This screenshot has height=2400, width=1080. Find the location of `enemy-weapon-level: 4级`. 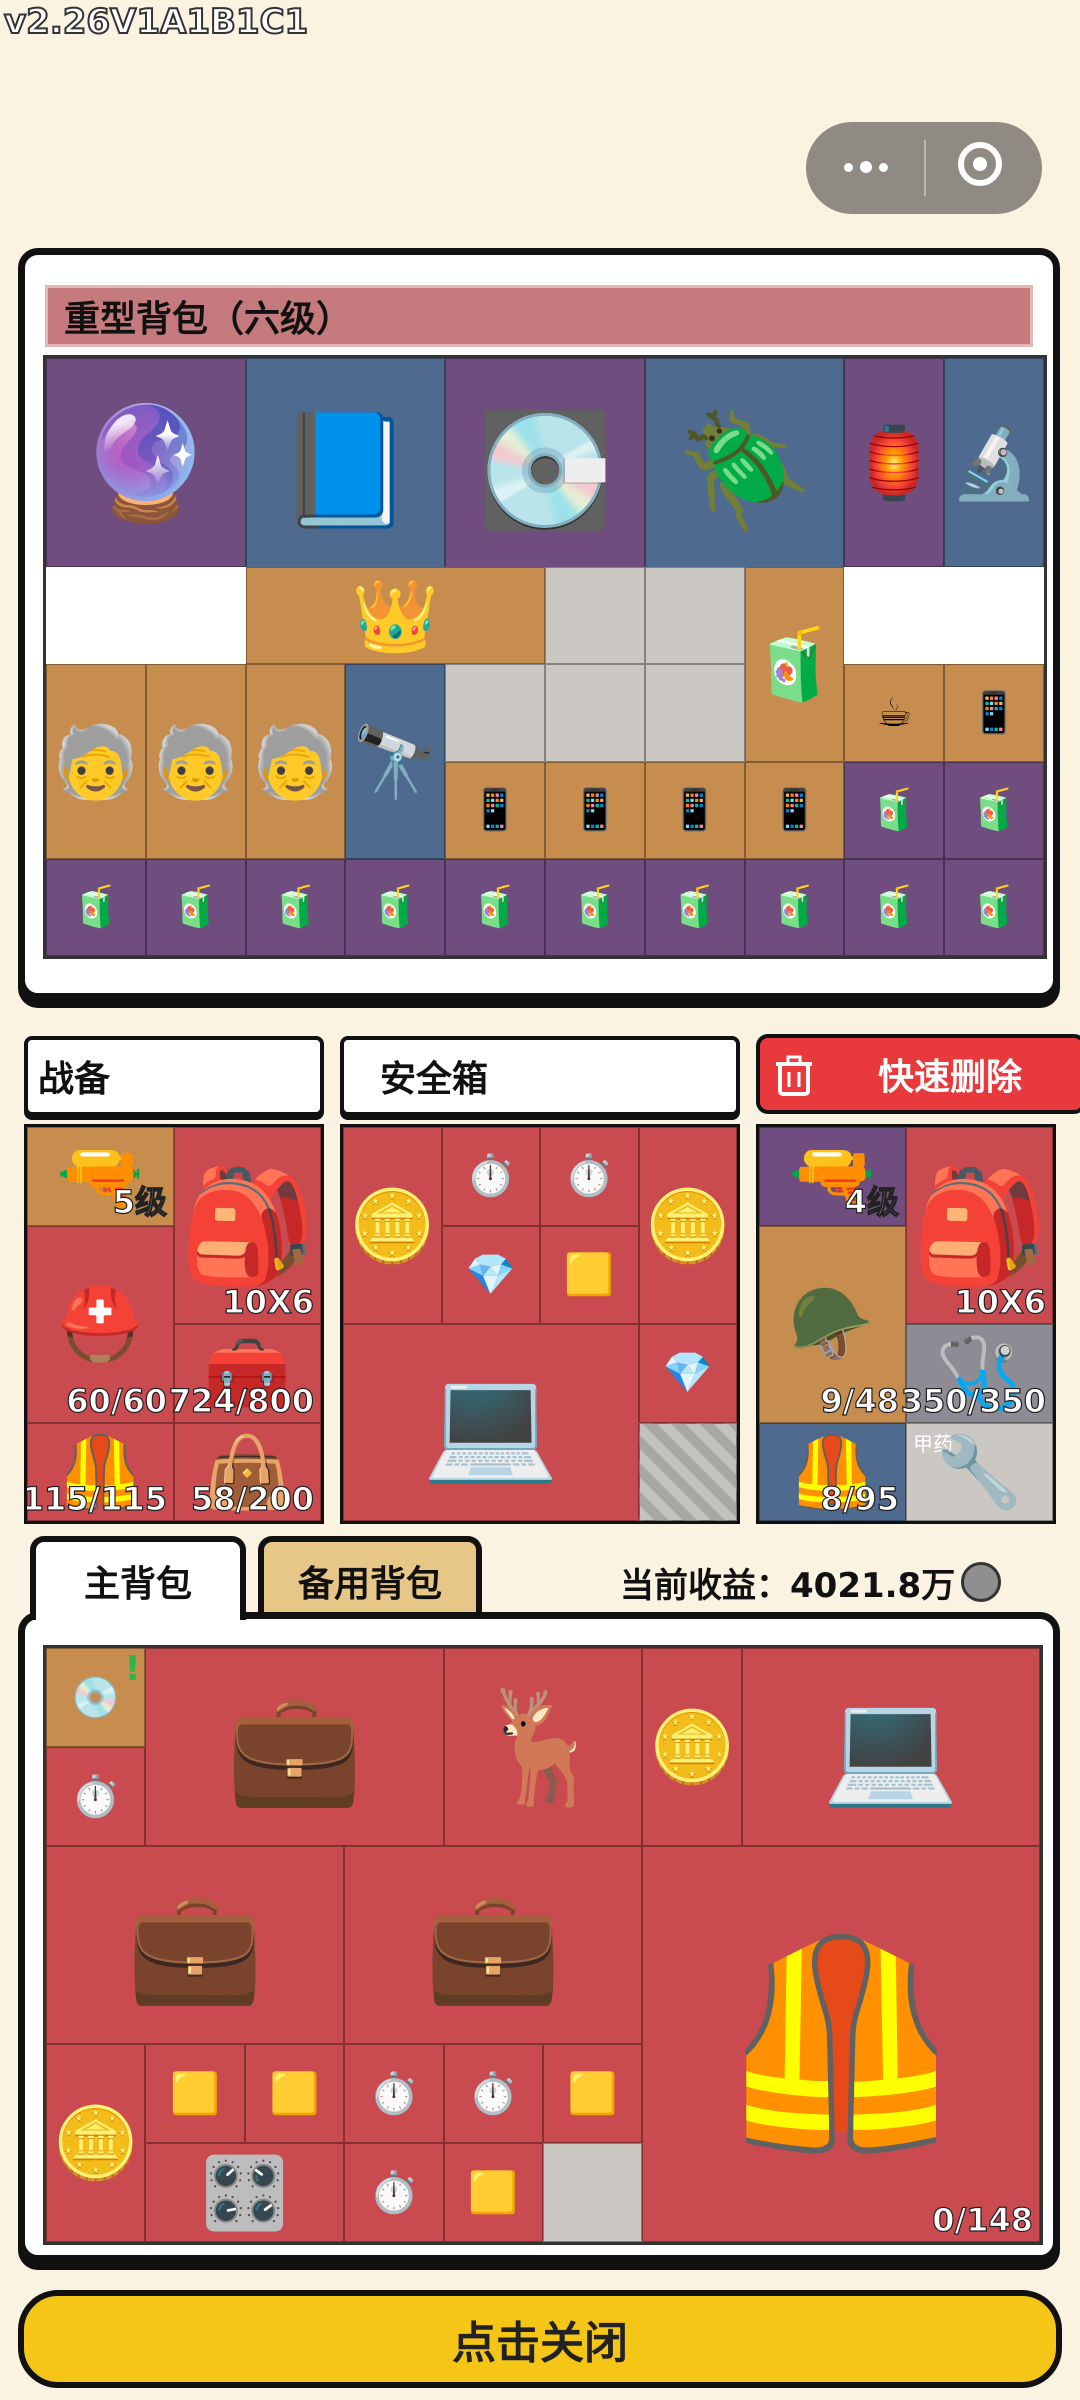

enemy-weapon-level: 4级 is located at coordinates (871, 1201).